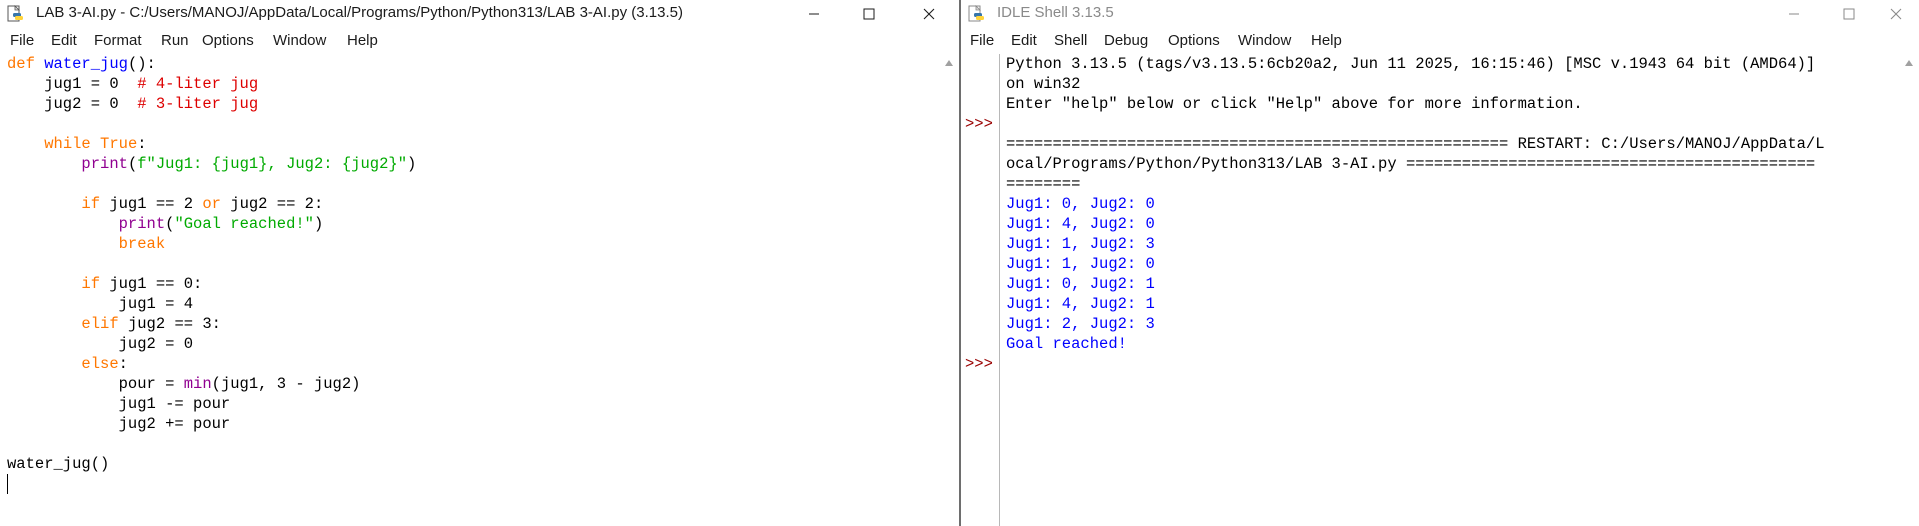 The width and height of the screenshot is (1919, 526). What do you see at coordinates (118, 41) in the screenshot?
I see `menu-format: Format` at bounding box center [118, 41].